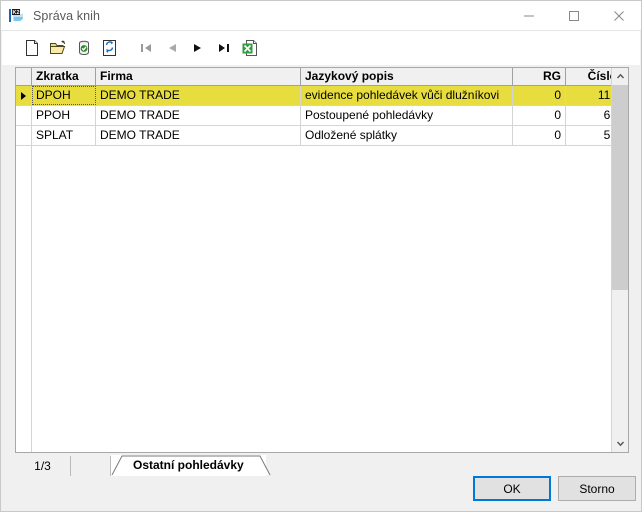 This screenshot has height=512, width=642. I want to click on dialog-footer: OK Storno, so click(321, 489).